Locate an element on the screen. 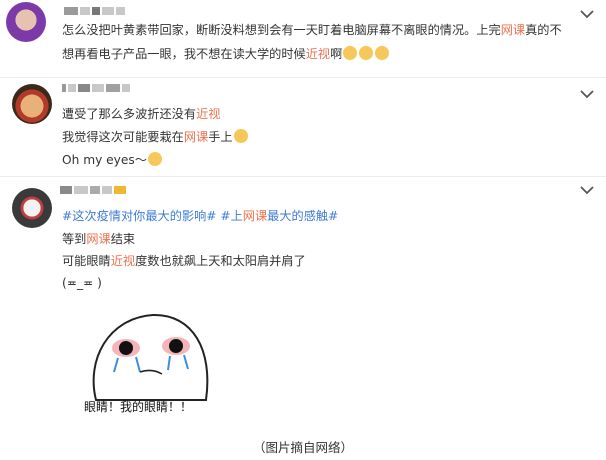 Image resolution: width=606 pixels, height=460 pixels. divider is located at coordinates (303, 176).